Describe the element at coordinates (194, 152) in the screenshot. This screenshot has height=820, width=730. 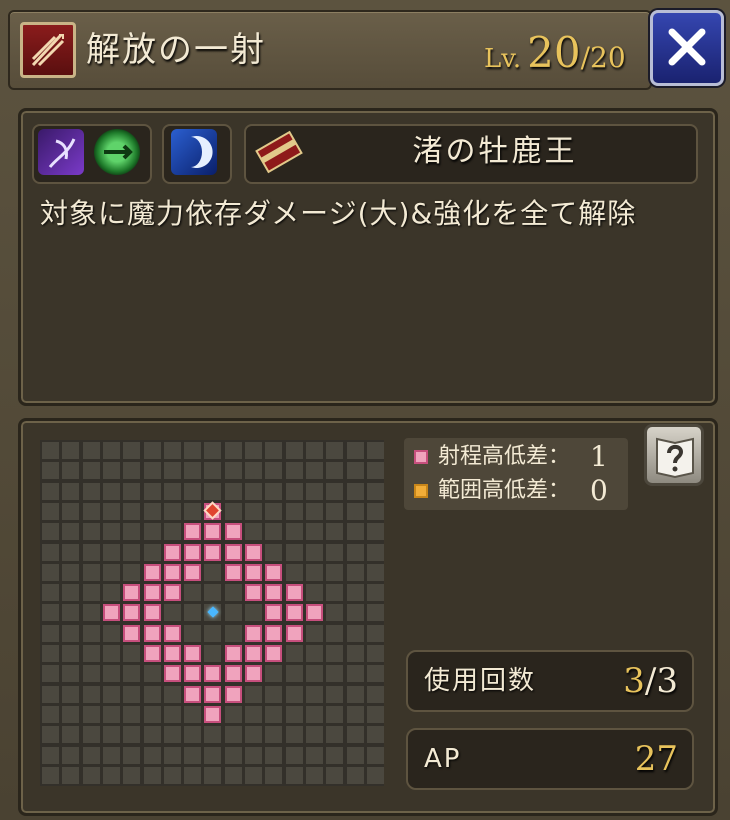
I see `crescent-moon-icon` at that location.